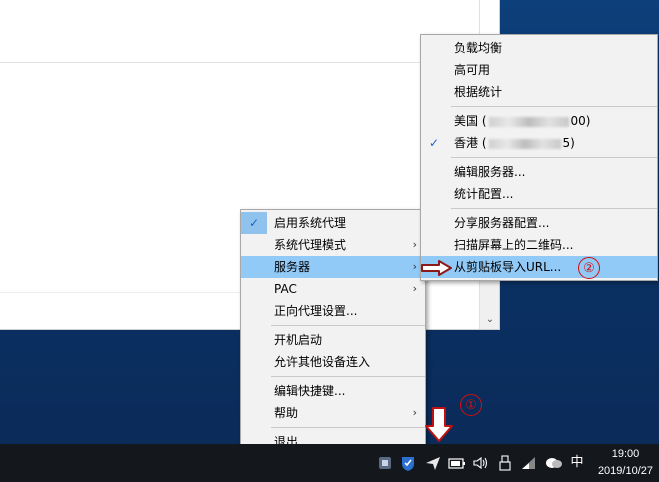  I want to click on menu-item-servers: 服务器 ›, so click(333, 267).